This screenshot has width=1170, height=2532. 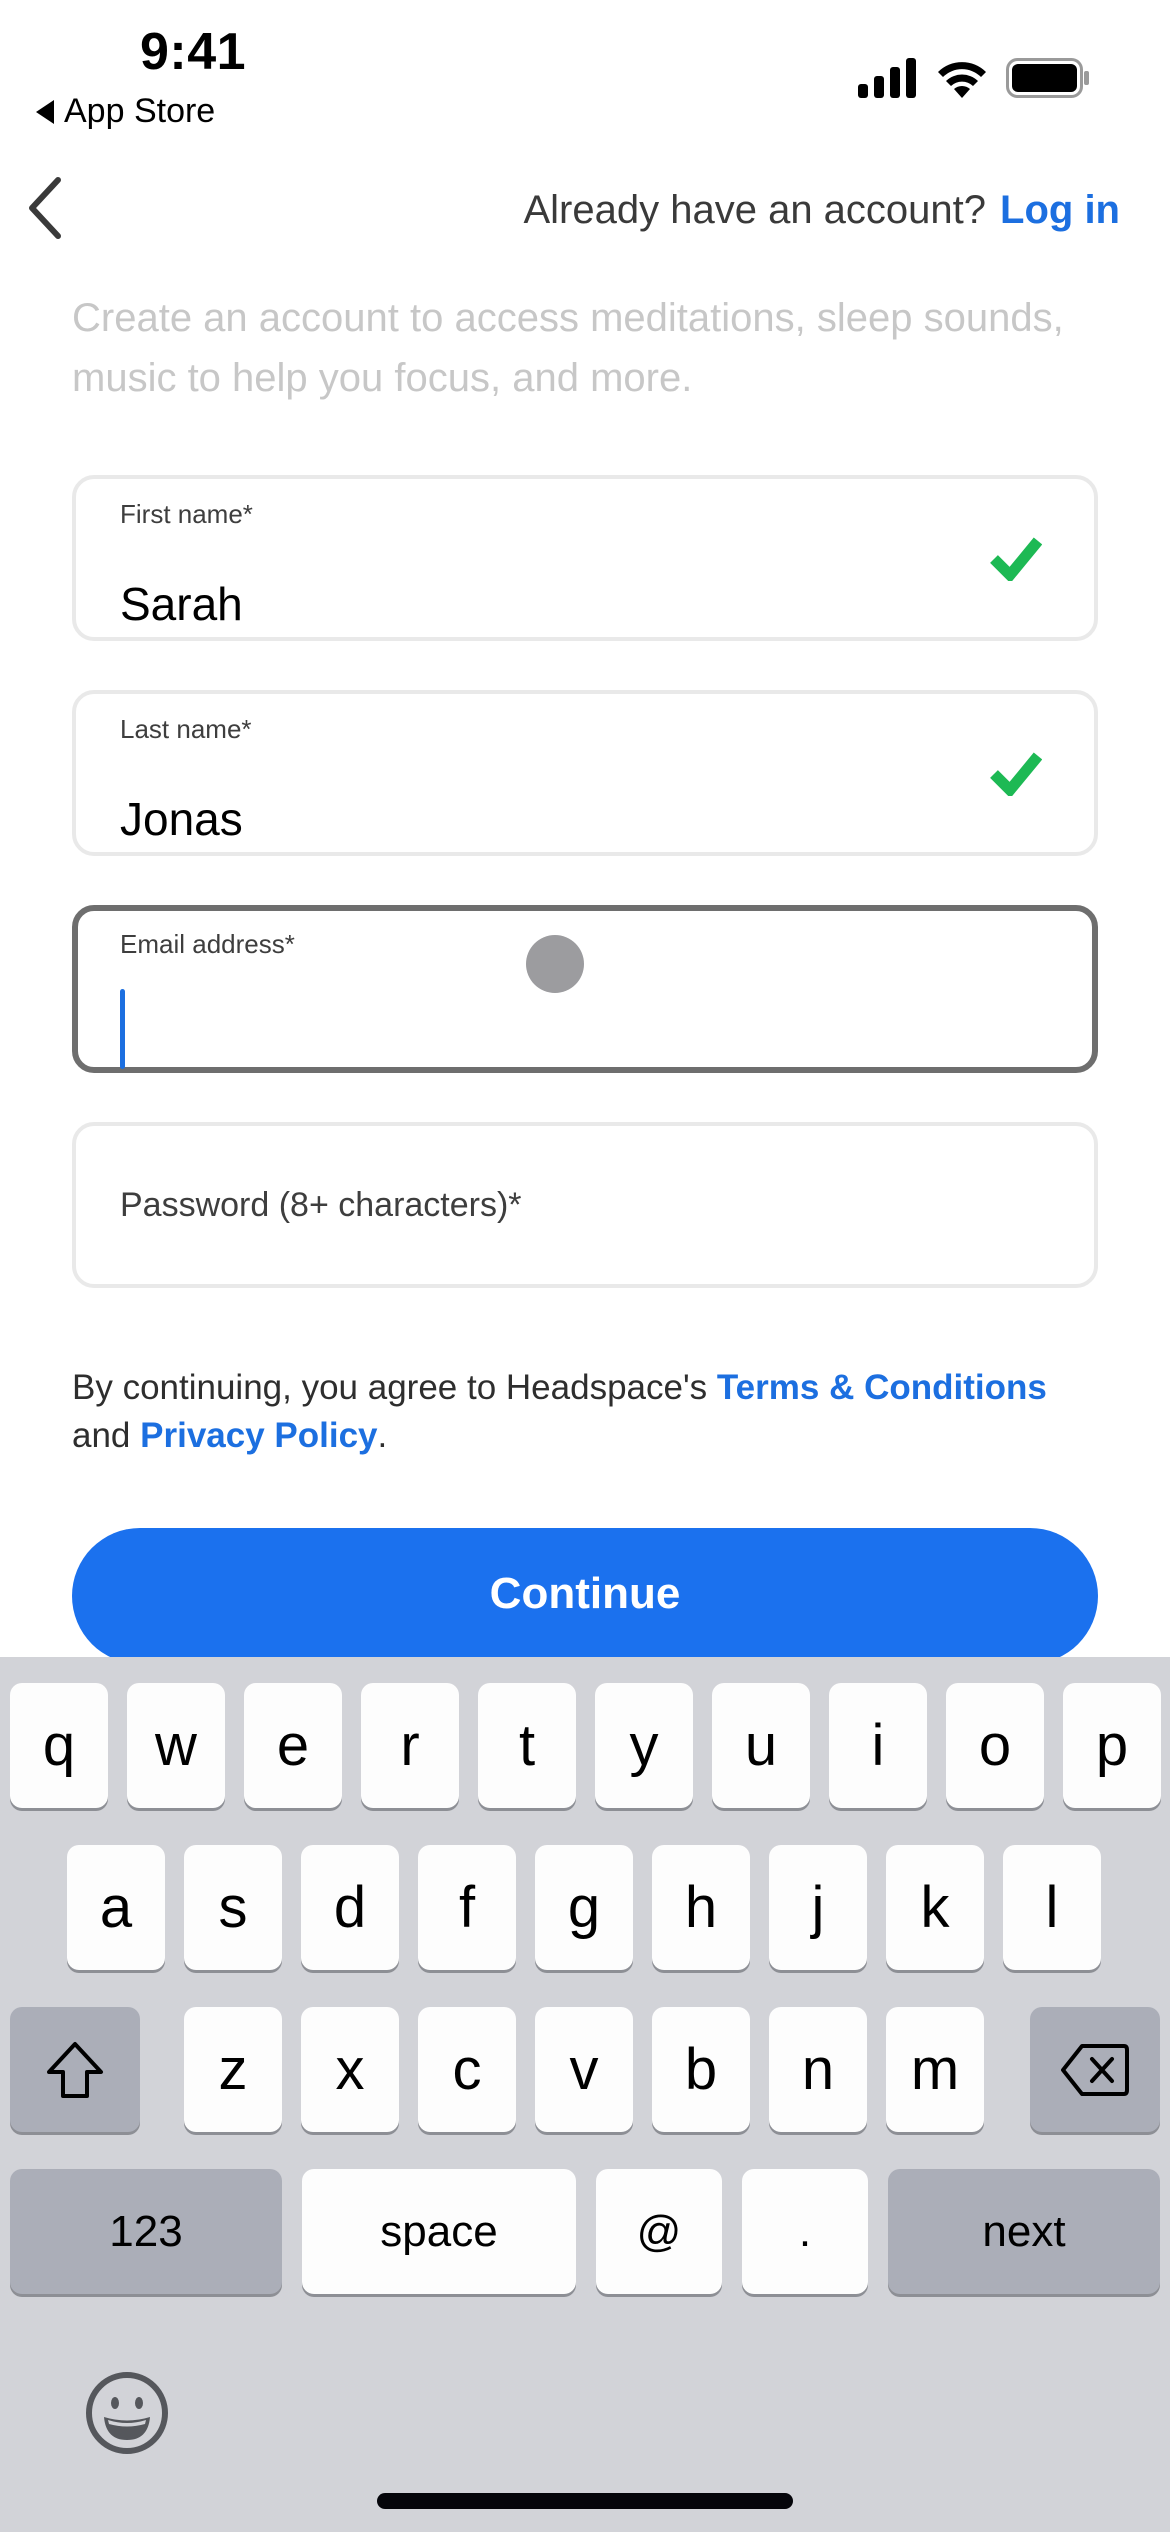 What do you see at coordinates (701, 1907) in the screenshot?
I see `key-h: h` at bounding box center [701, 1907].